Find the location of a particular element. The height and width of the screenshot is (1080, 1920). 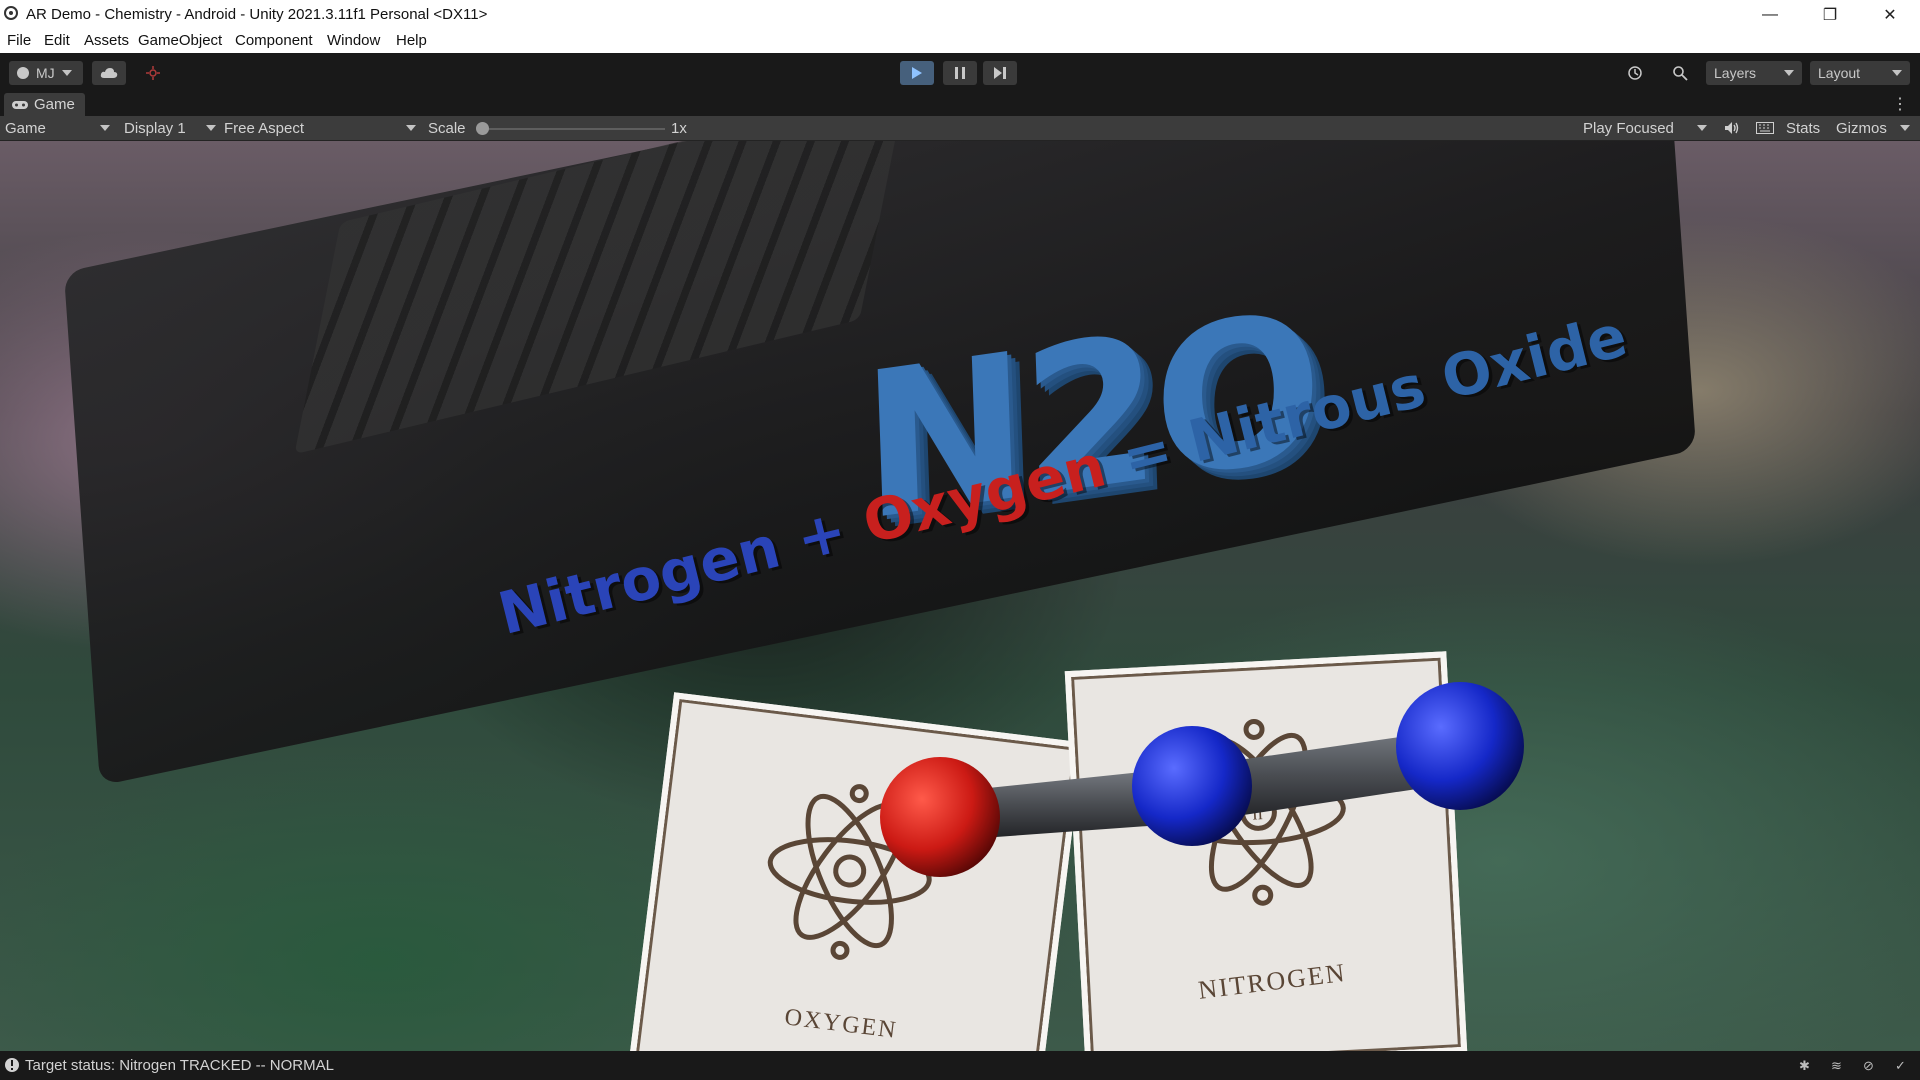

display-select-label: Display 1 is located at coordinates (155, 128).